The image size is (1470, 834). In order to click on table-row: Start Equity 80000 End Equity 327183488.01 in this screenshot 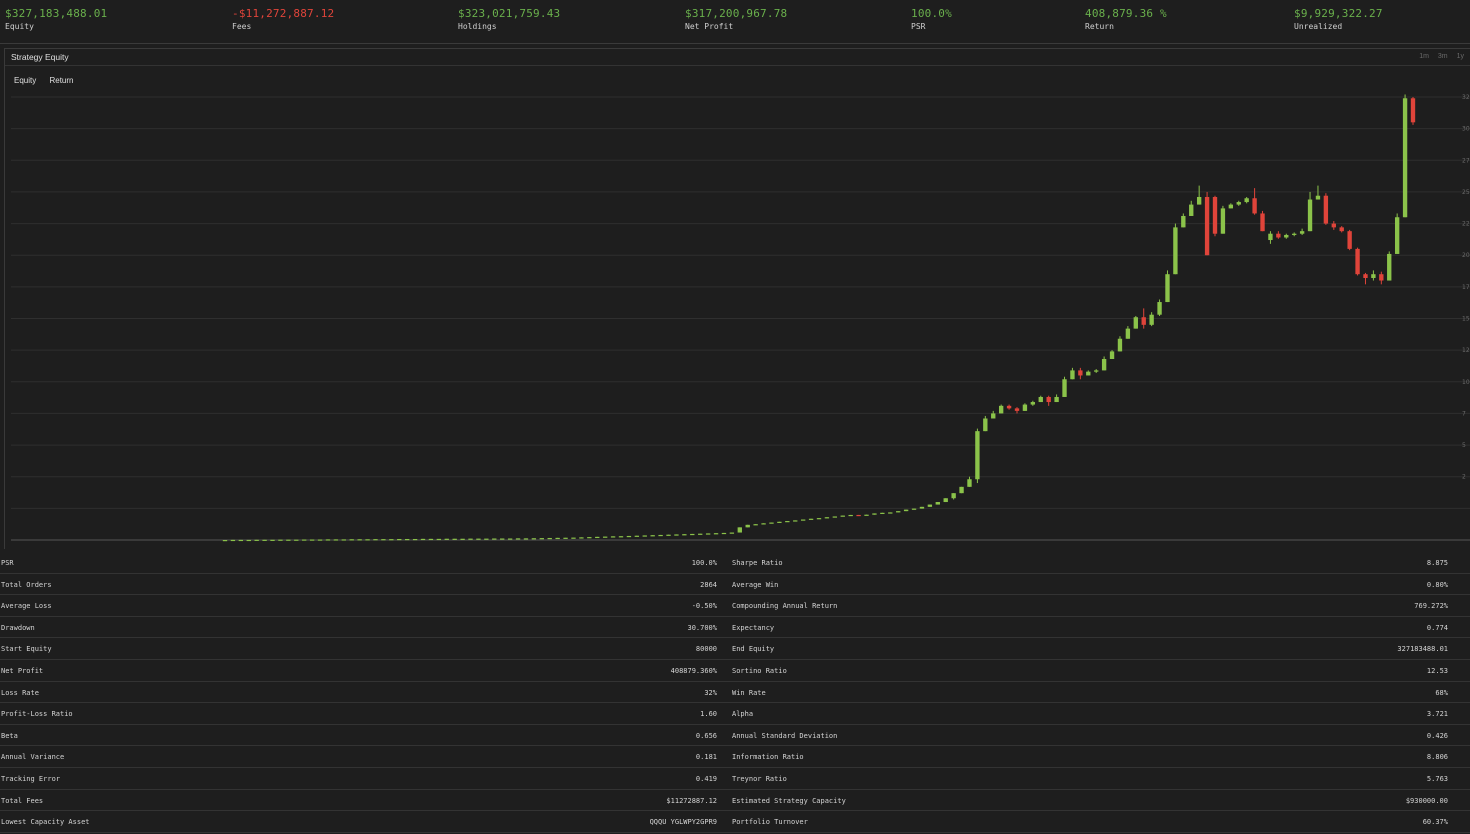, I will do `click(735, 649)`.